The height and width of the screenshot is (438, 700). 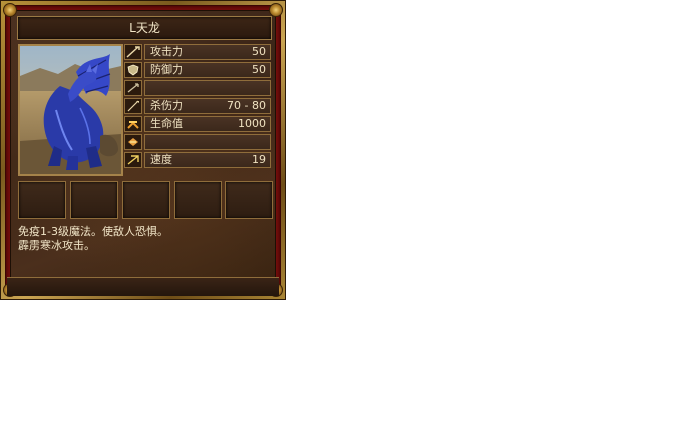 I want to click on stat-row-speed: 速度 19, so click(x=197, y=160).